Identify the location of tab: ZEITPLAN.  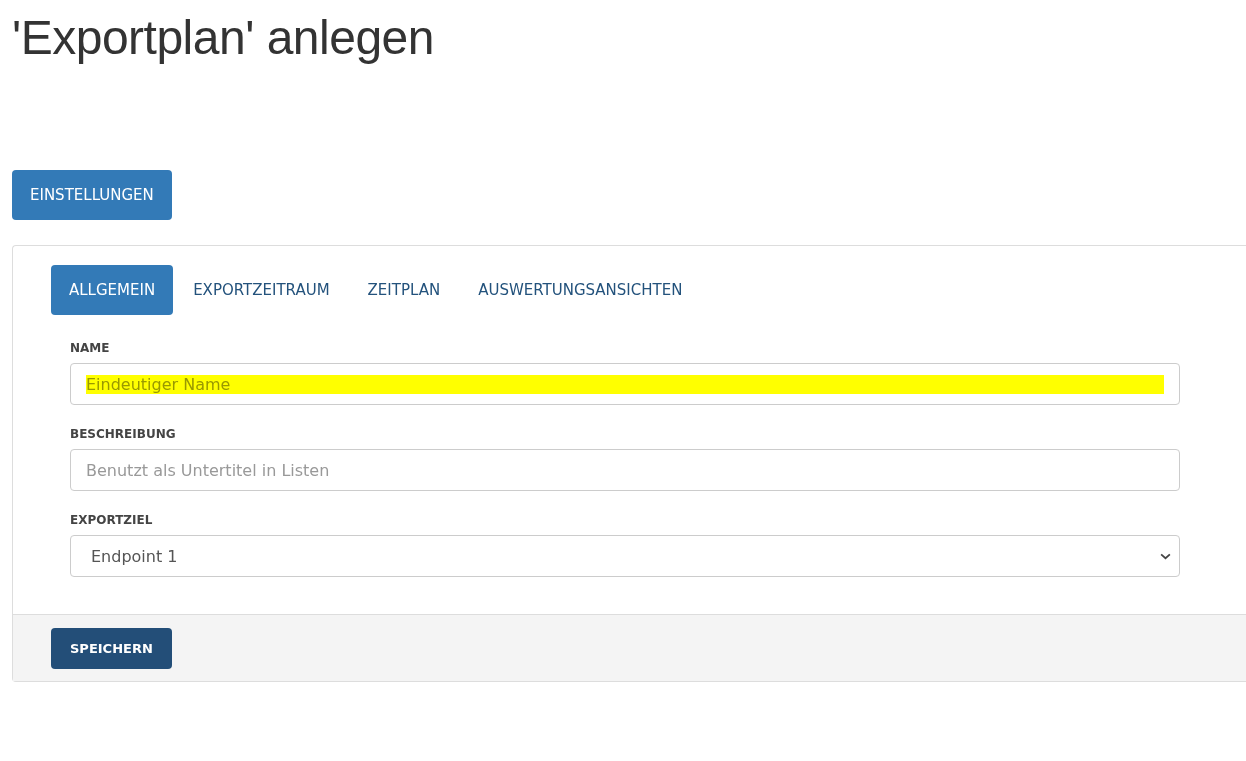
(404, 290).